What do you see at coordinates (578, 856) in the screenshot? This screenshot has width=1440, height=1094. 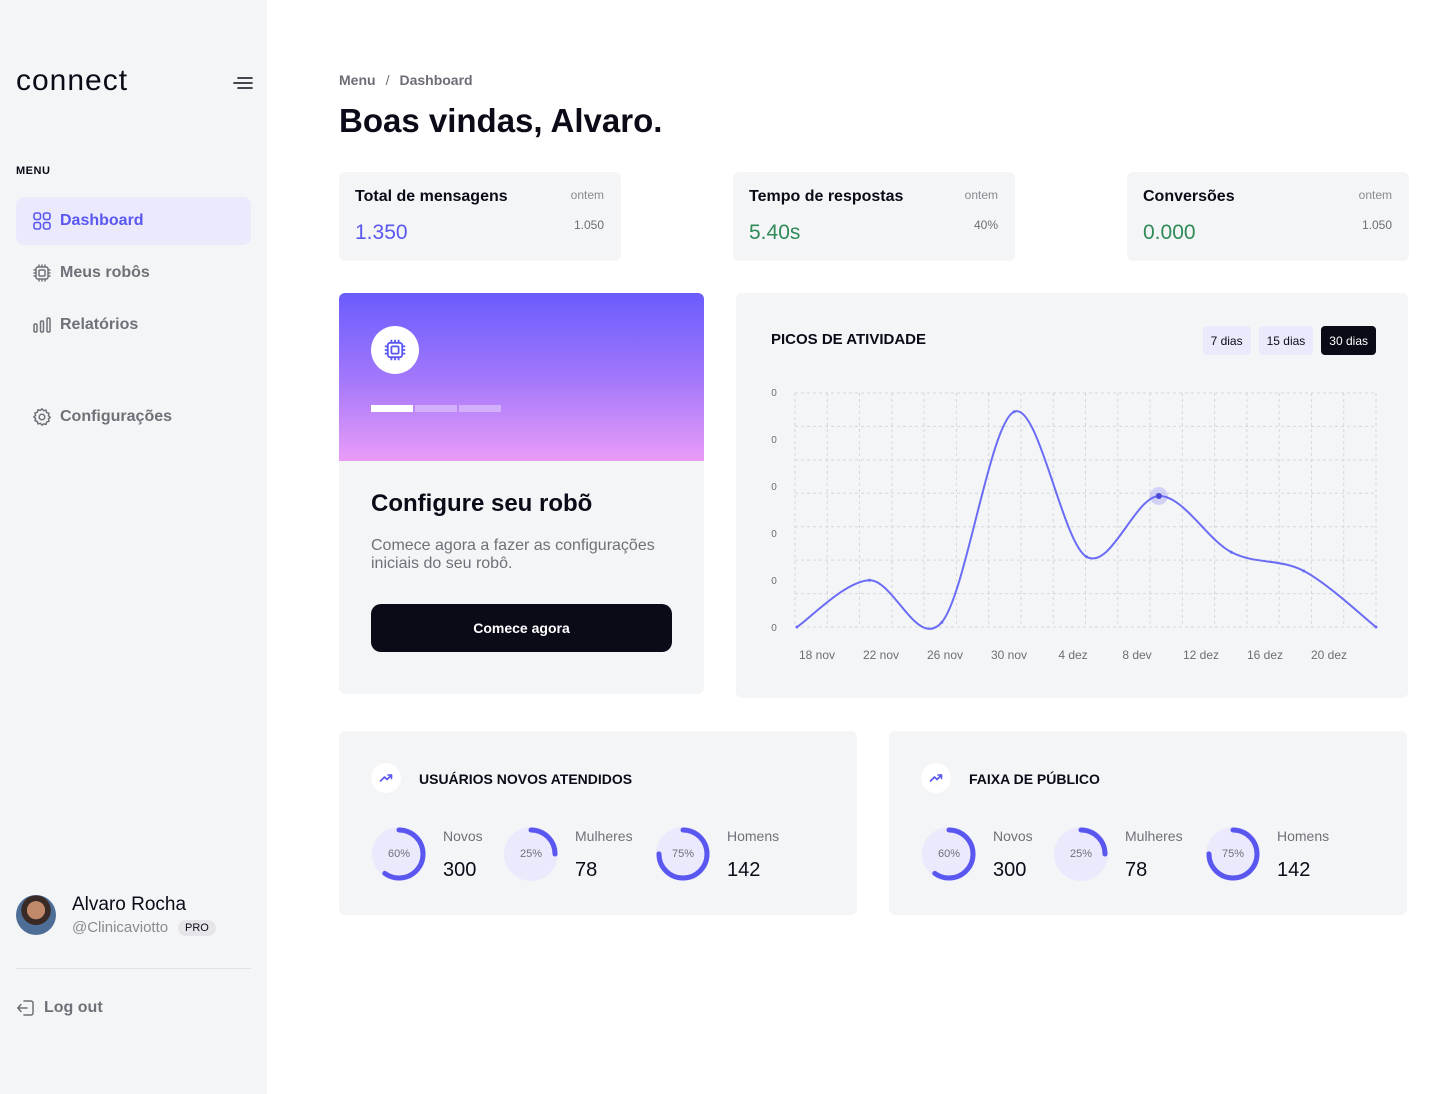 I see `metric-mulheres: 25% Mulheres 78` at bounding box center [578, 856].